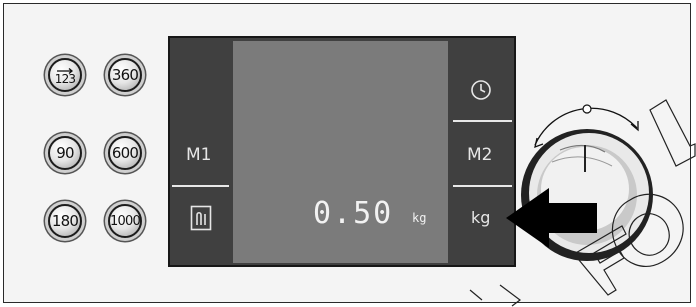 Image resolution: width=696 pixels, height=307 pixels. I want to click on spin-360-button: 360, so click(125, 75).